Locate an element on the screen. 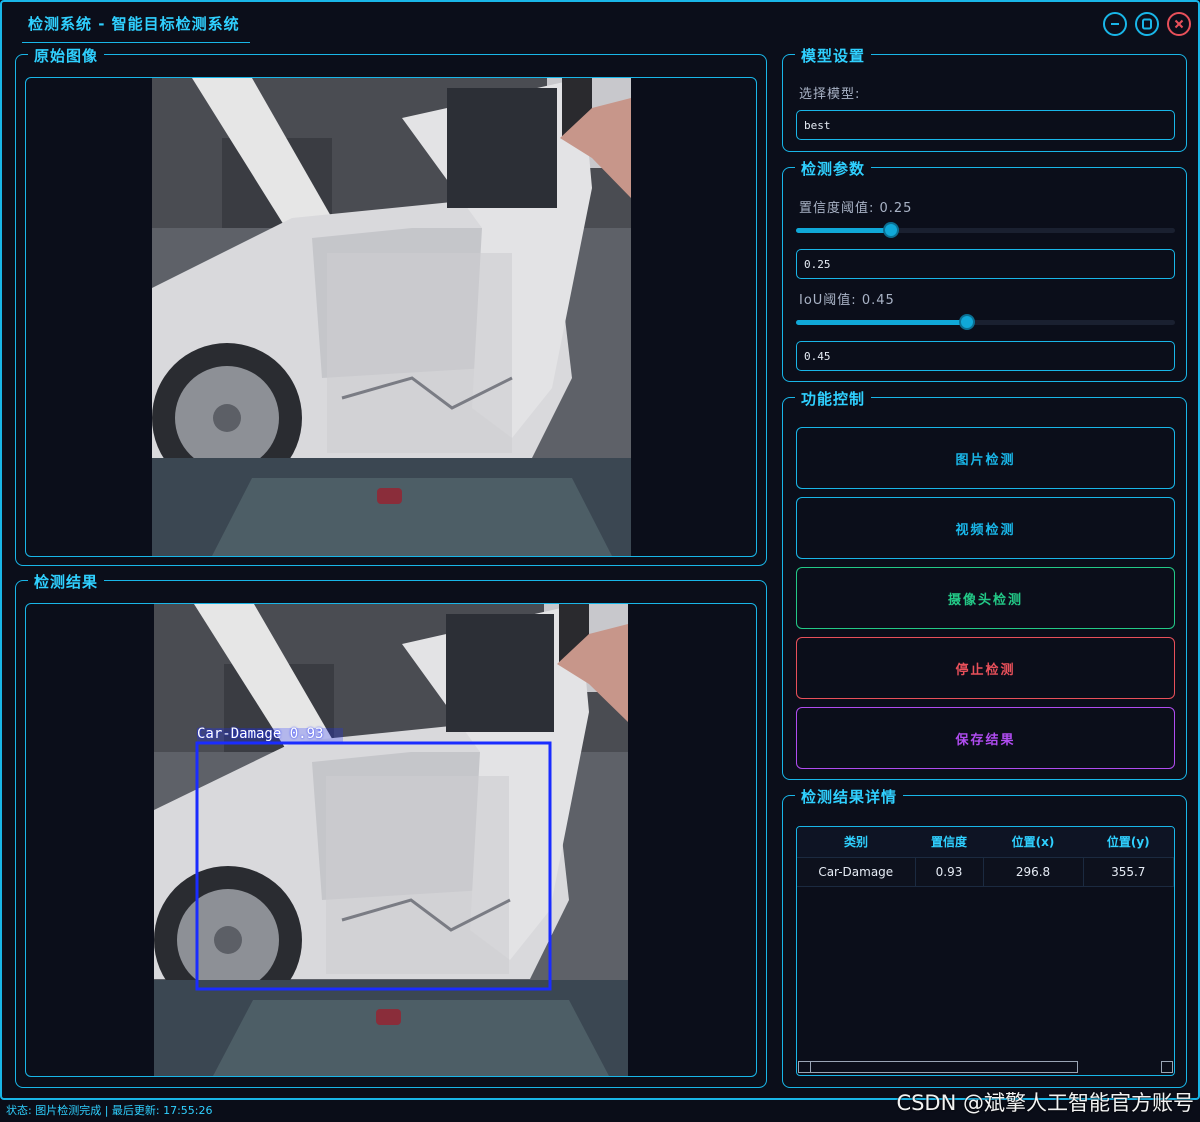  result-image-title: 检测结果 is located at coordinates (66, 581).